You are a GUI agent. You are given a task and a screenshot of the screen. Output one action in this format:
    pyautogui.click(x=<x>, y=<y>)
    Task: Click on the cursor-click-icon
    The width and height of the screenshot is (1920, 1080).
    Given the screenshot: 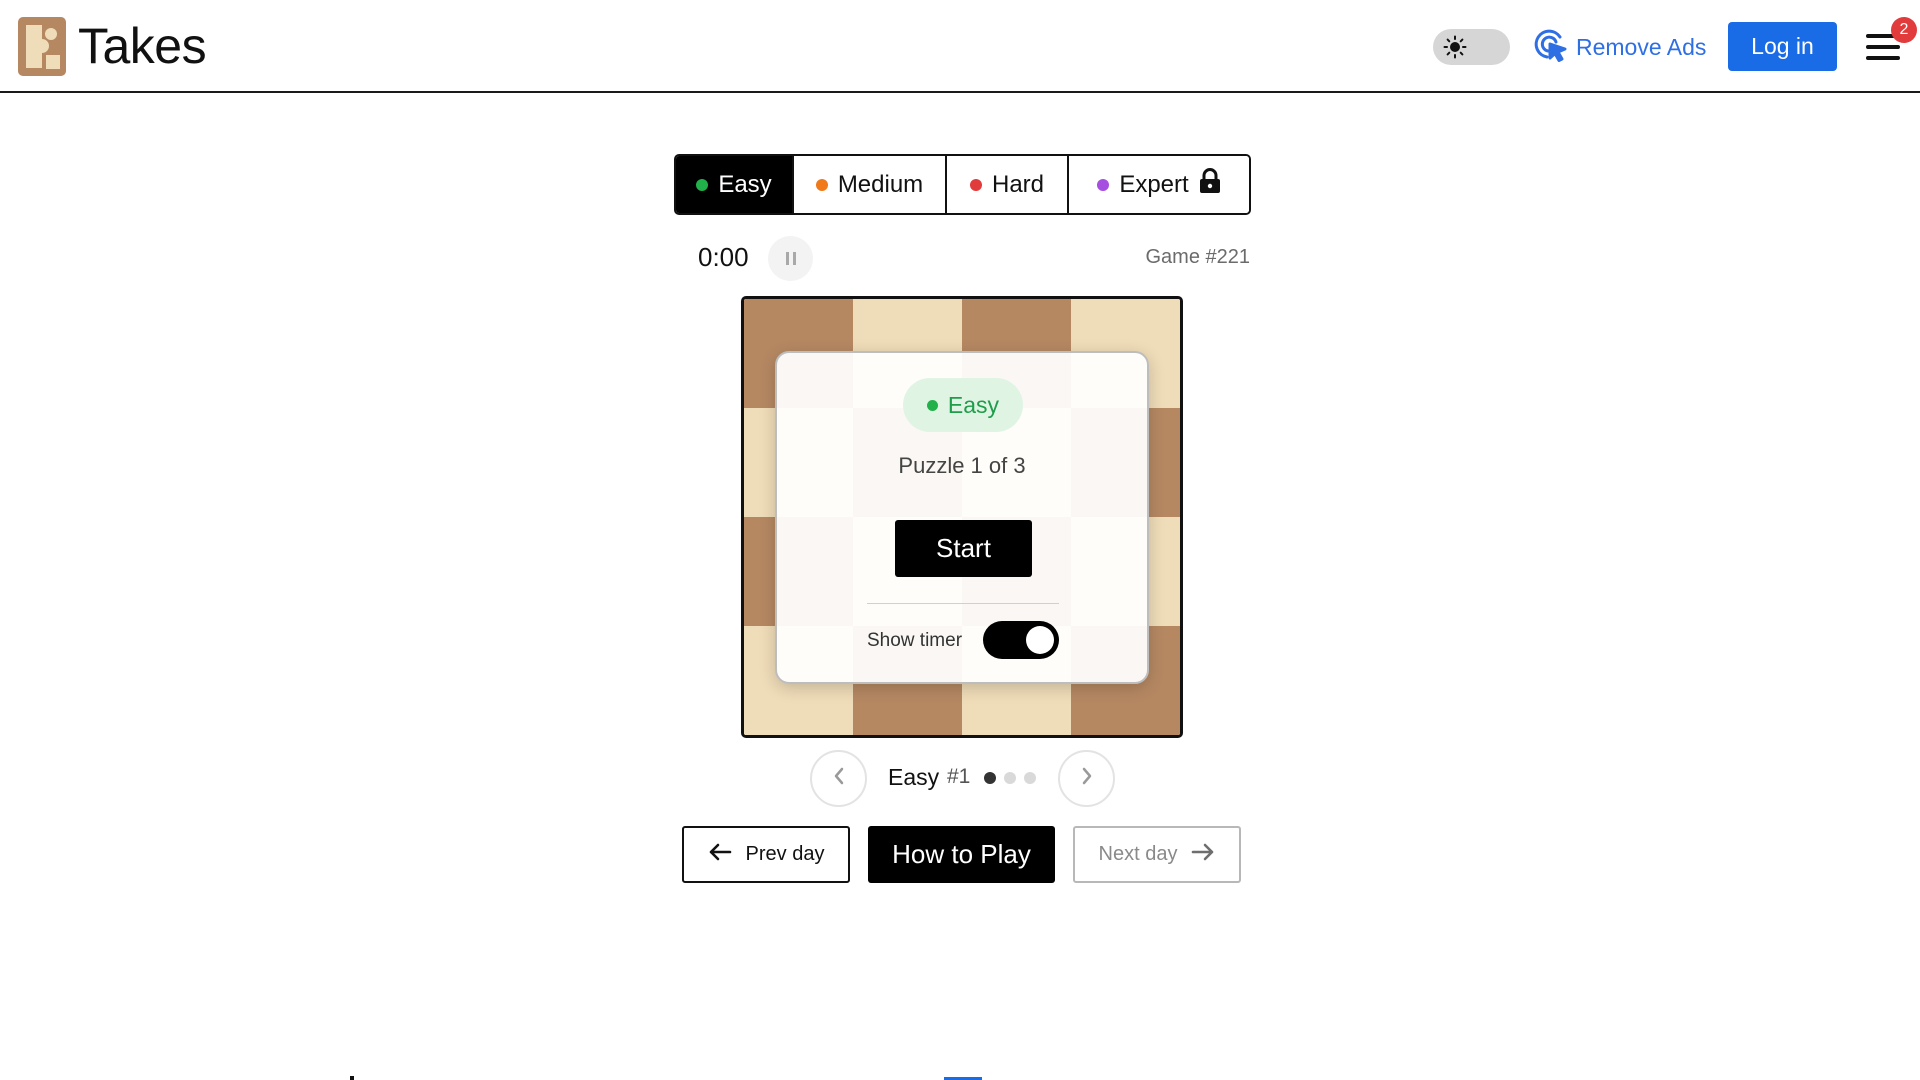 What is the action you would take?
    pyautogui.click(x=1551, y=47)
    